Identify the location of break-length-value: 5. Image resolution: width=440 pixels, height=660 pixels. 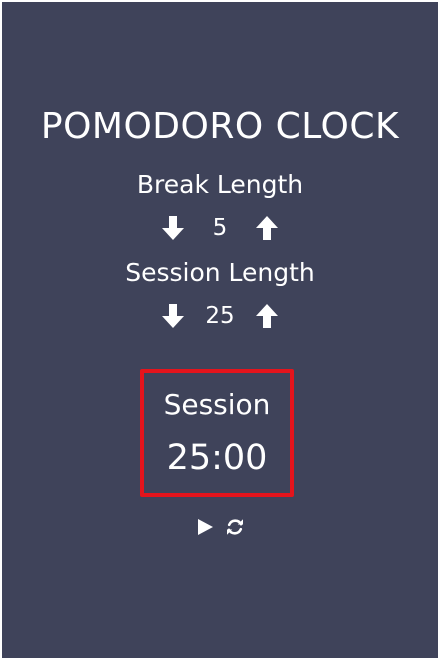
(220, 228).